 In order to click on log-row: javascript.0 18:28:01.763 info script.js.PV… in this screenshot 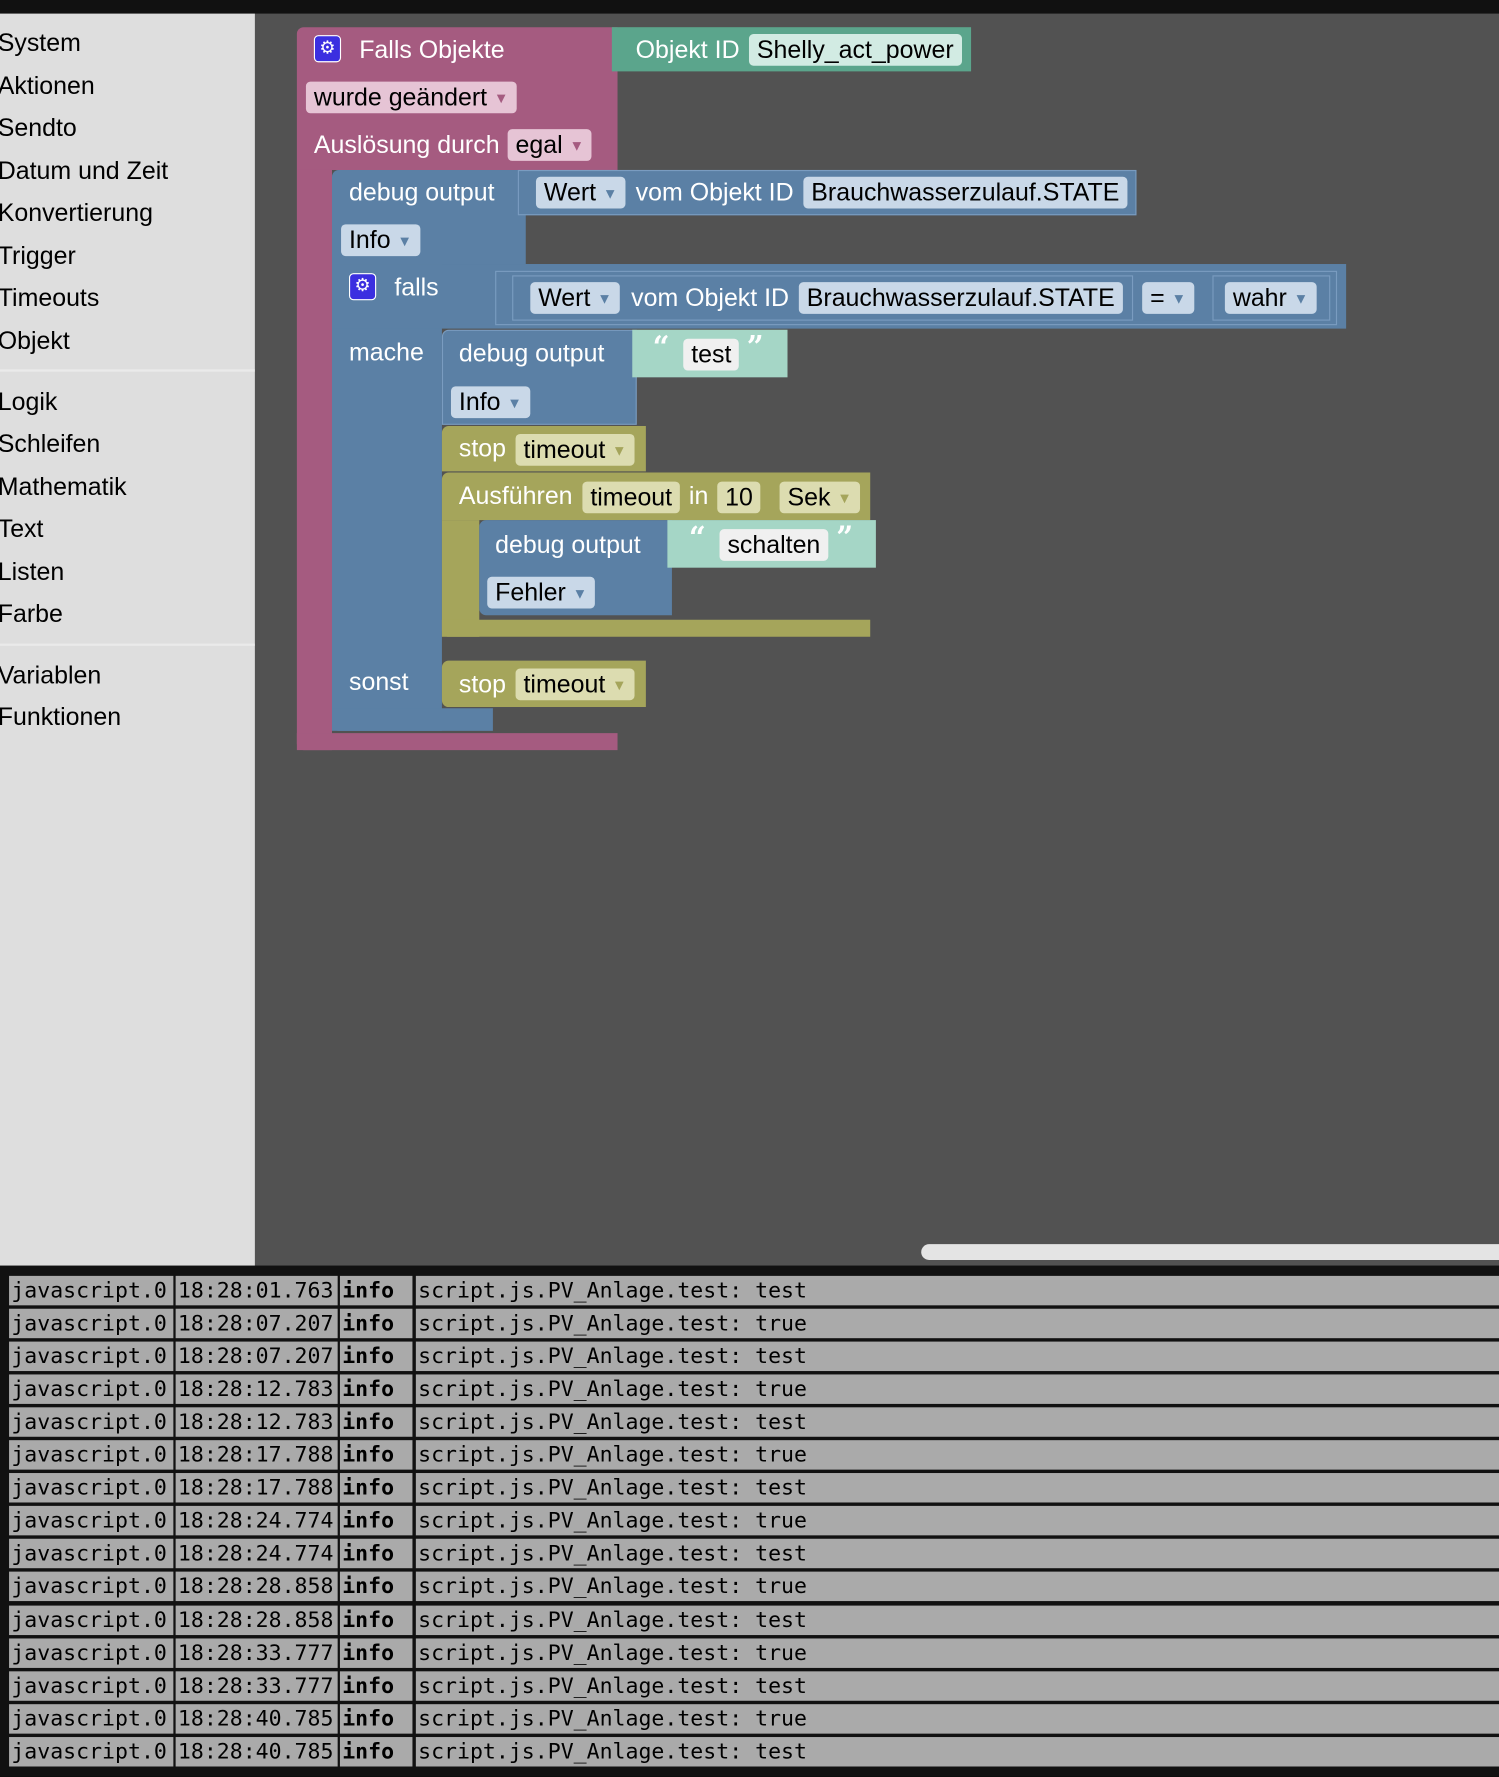, I will do `click(754, 1290)`.